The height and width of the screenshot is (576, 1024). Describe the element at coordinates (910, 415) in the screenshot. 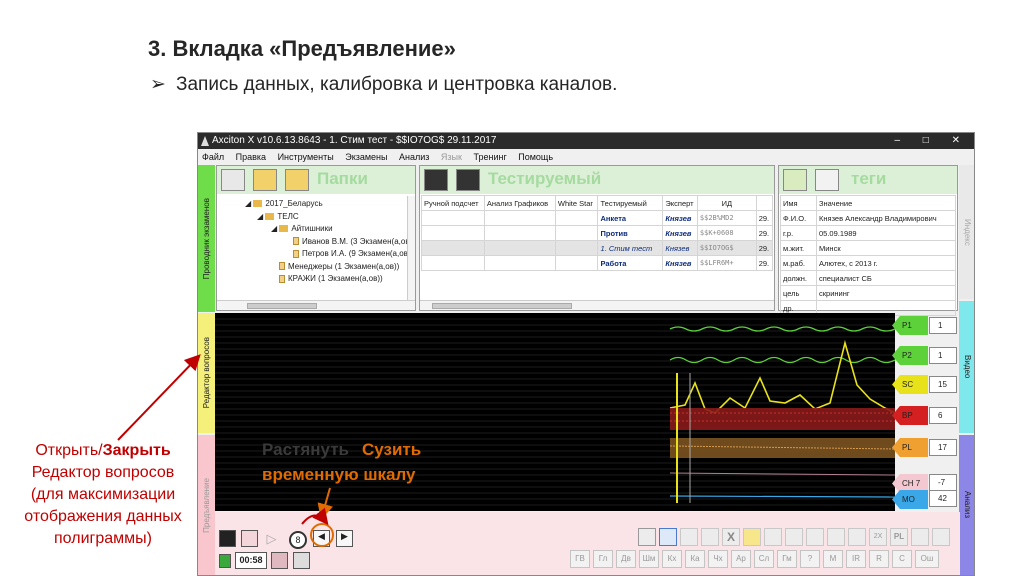

I see `channel-bp: BP` at that location.